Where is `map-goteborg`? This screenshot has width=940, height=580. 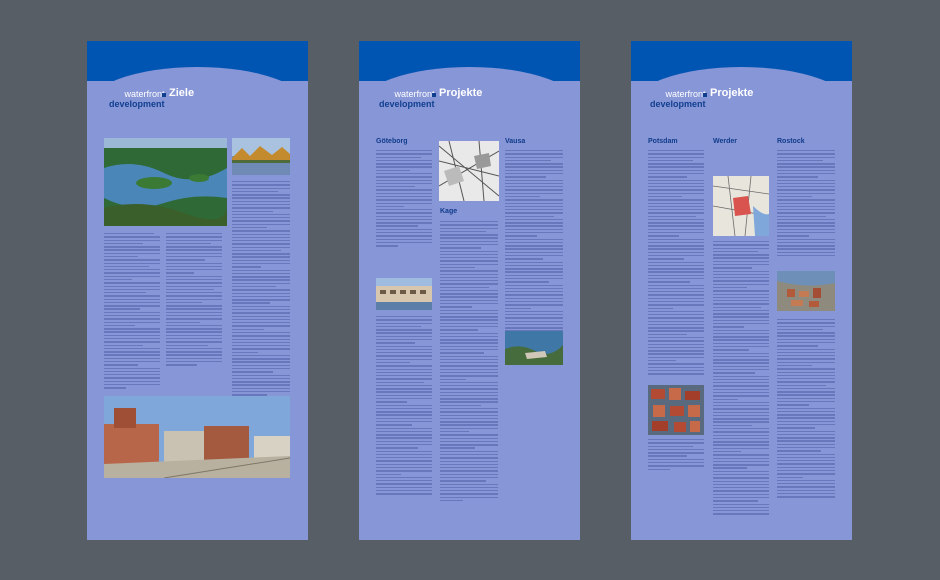 map-goteborg is located at coordinates (469, 171).